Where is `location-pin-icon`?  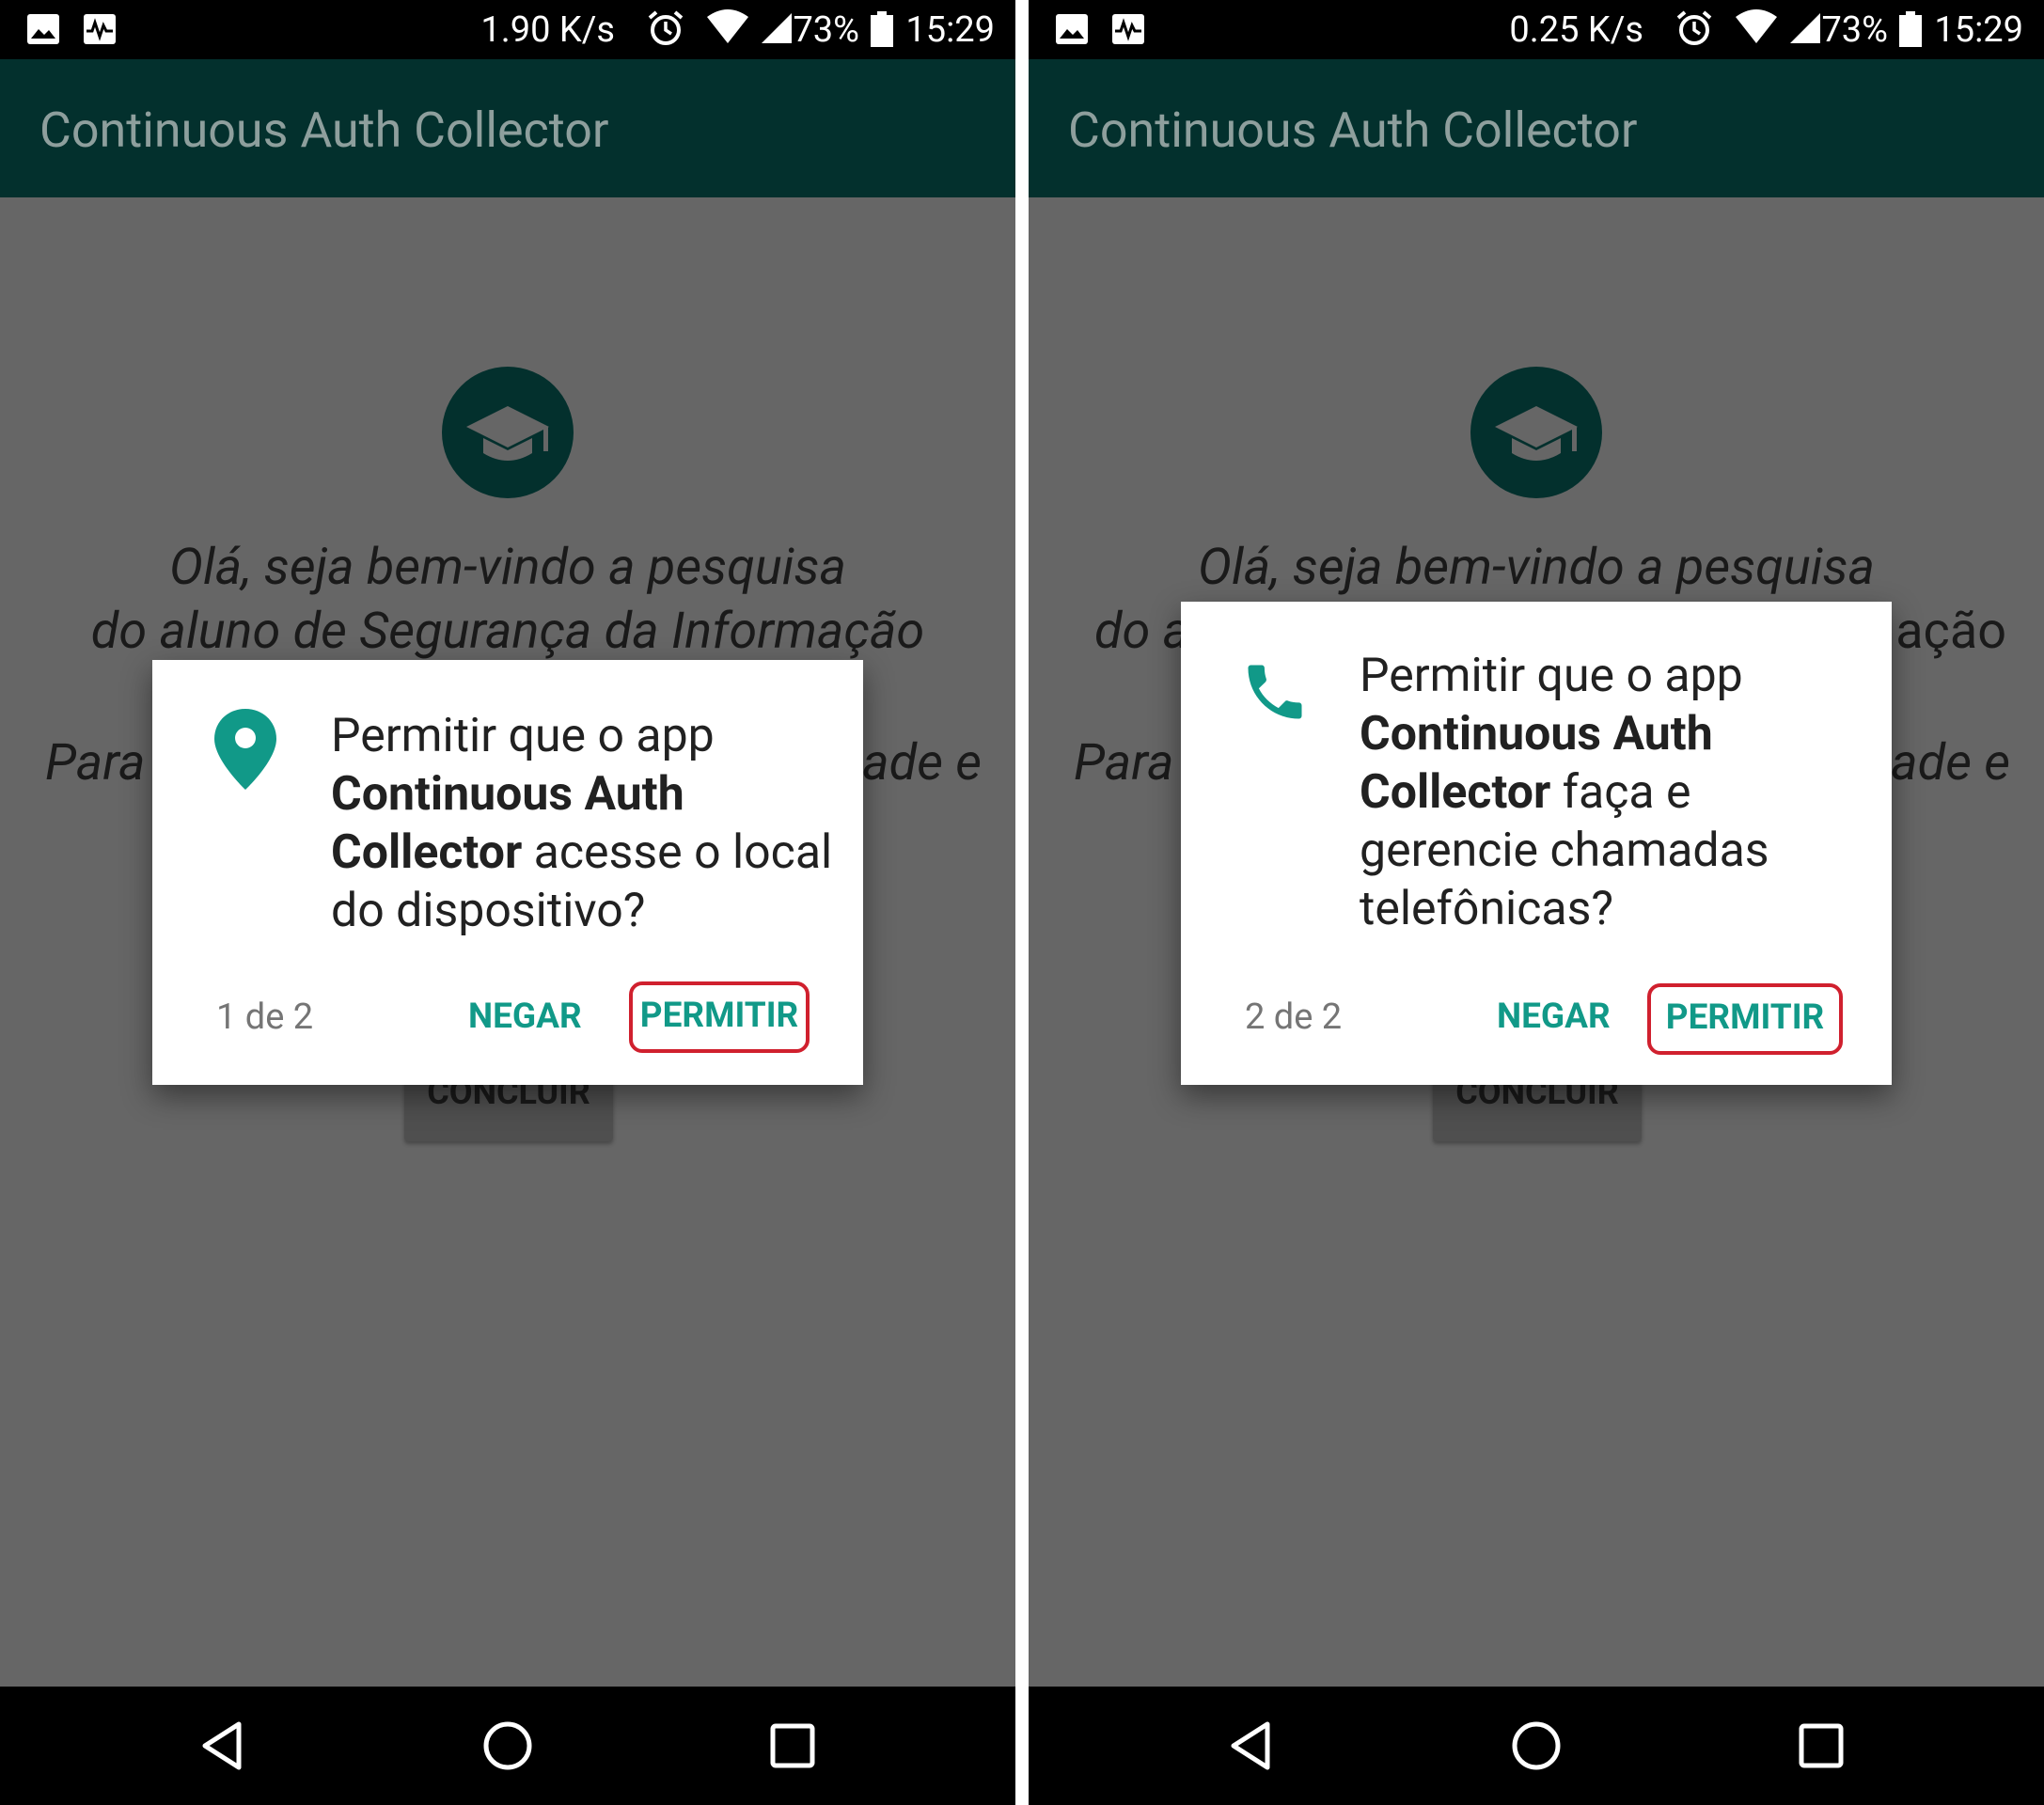 location-pin-icon is located at coordinates (245, 749).